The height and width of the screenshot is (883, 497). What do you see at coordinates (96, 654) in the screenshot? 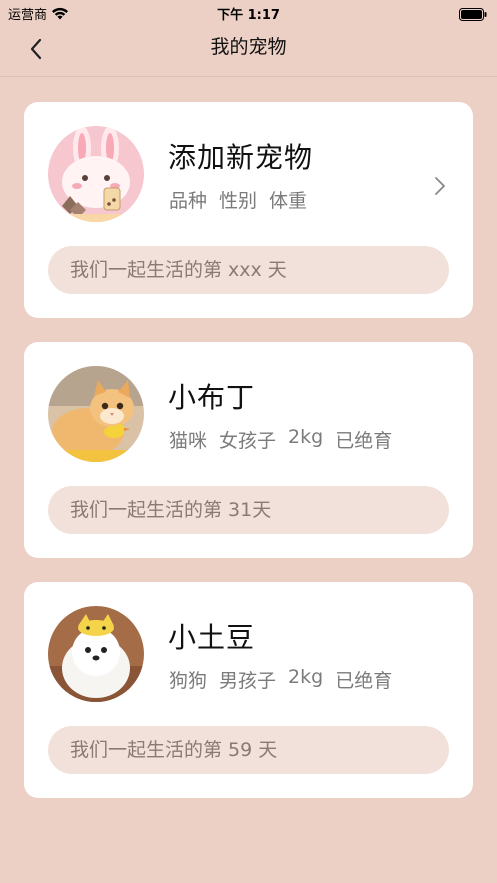
I see `dog-avatar` at bounding box center [96, 654].